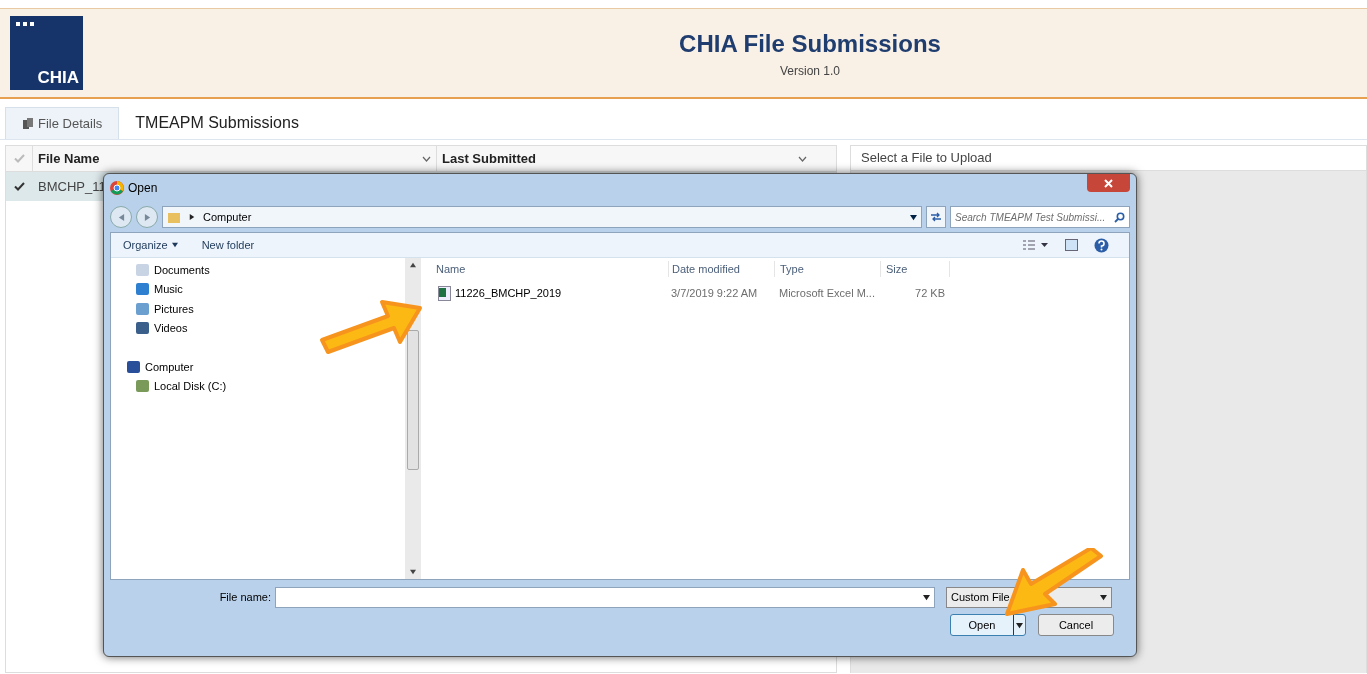 Image resolution: width=1367 pixels, height=674 pixels. What do you see at coordinates (235, 158) in the screenshot?
I see `column-header: File Name` at bounding box center [235, 158].